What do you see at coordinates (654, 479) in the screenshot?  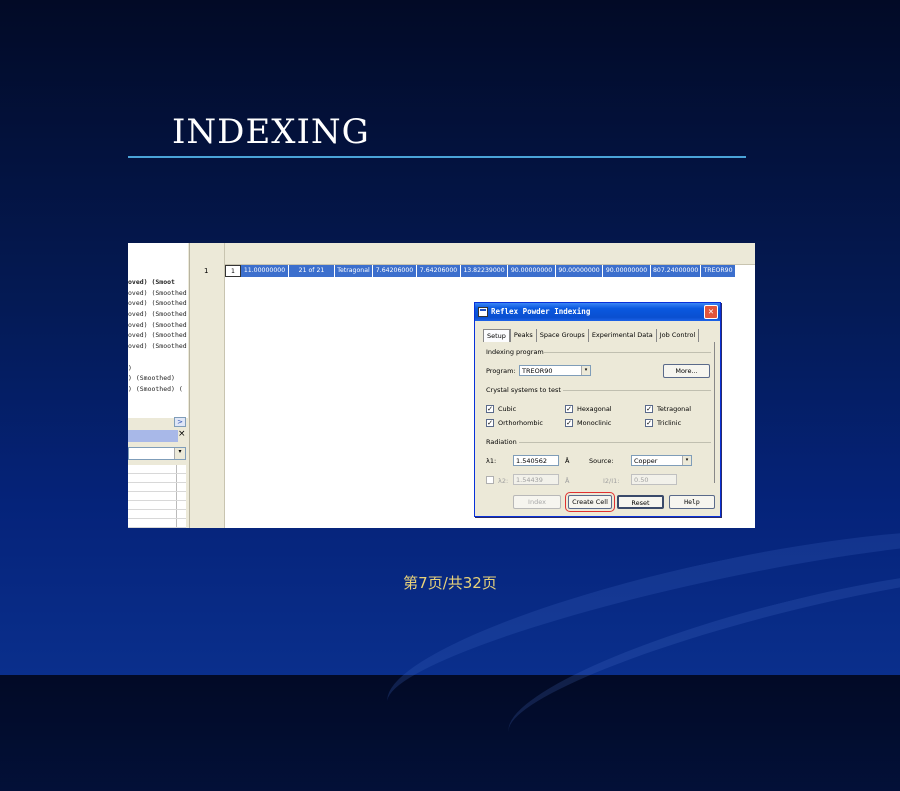 I see `intensity-ratio-field: 0.50` at bounding box center [654, 479].